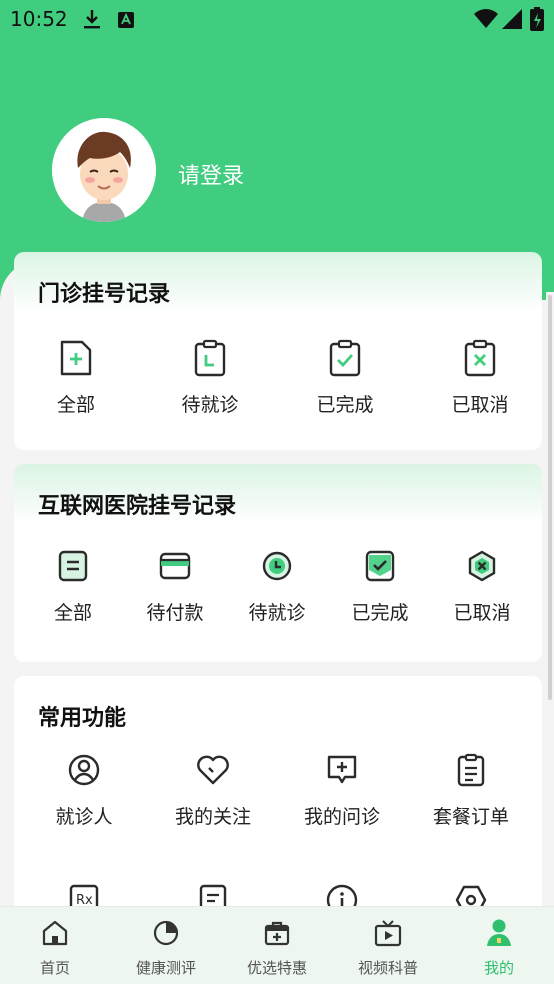 The width and height of the screenshot is (554, 984). I want to click on user-circle-icon, so click(84, 770).